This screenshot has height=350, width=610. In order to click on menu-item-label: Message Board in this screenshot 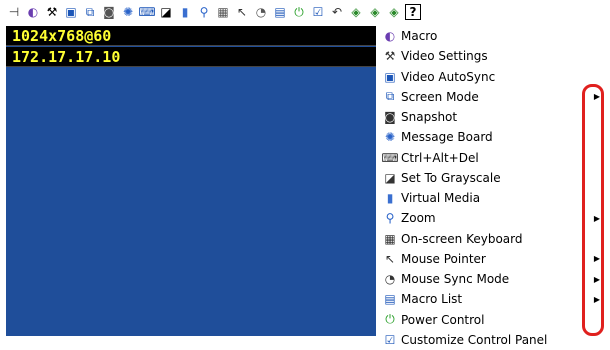, I will do `click(447, 137)`.